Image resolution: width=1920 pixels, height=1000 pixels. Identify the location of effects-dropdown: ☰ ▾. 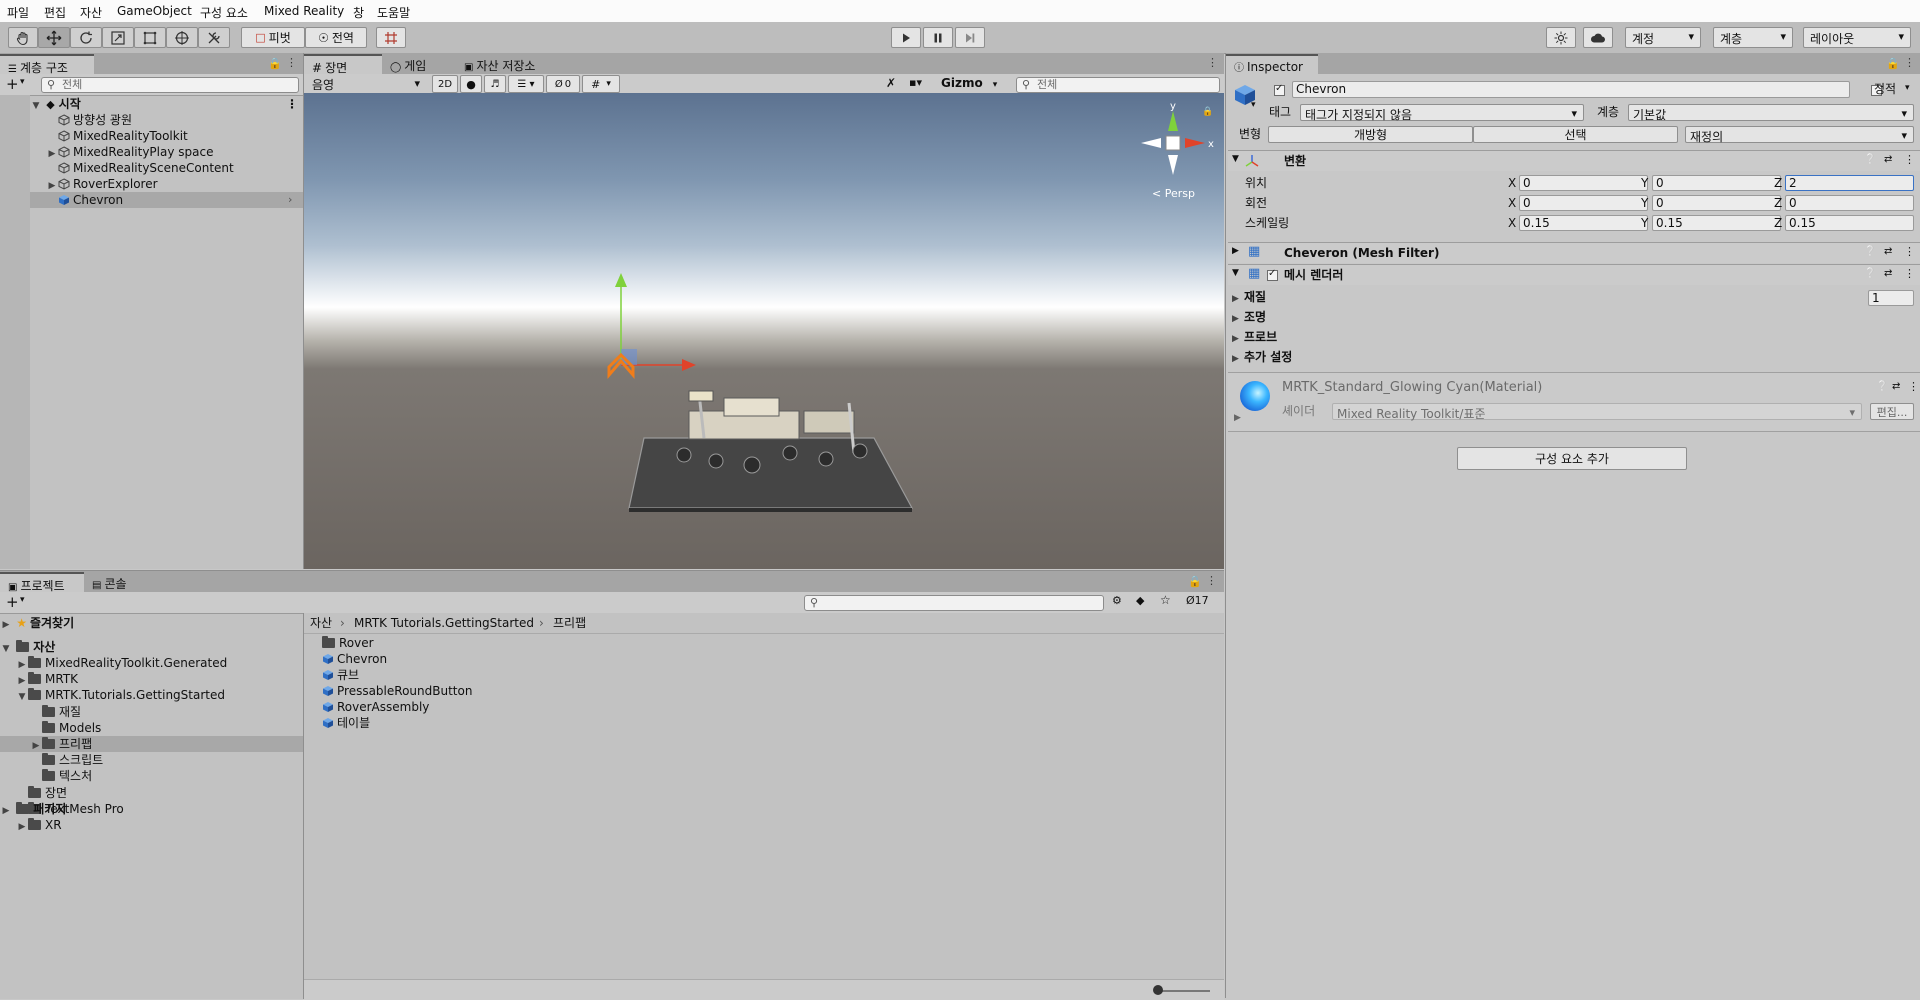
(526, 84).